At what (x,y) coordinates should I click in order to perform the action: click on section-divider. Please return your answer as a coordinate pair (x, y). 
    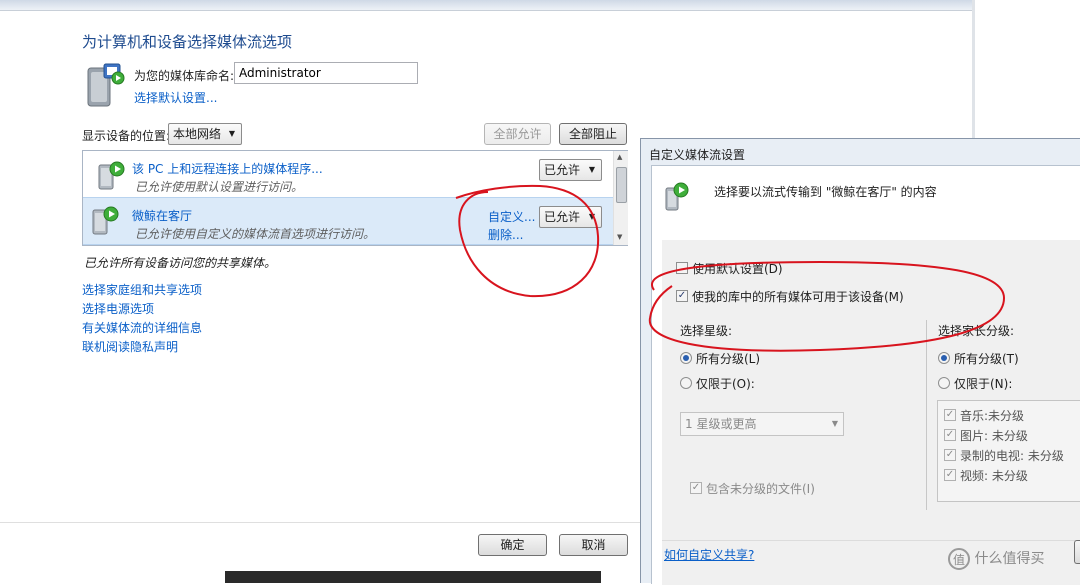
    Looking at the image, I should click on (926, 415).